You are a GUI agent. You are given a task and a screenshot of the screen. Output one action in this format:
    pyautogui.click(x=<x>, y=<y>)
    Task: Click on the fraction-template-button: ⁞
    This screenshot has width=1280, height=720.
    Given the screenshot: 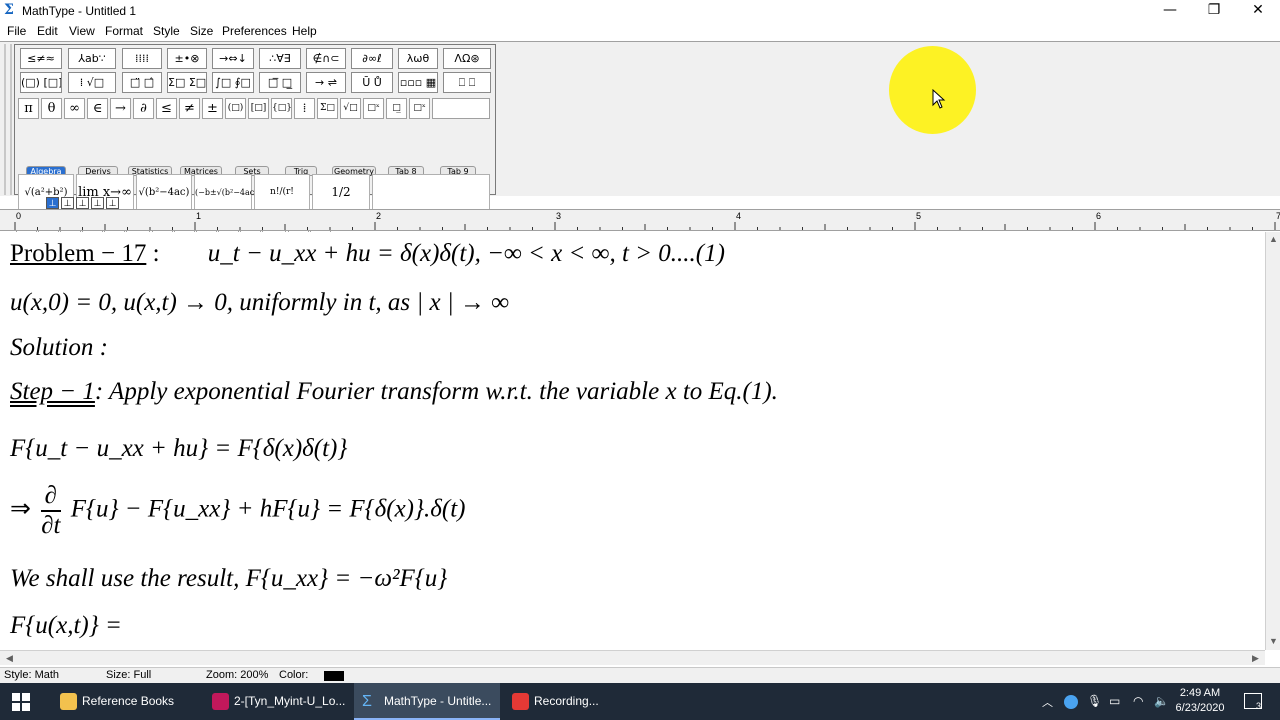 What is the action you would take?
    pyautogui.click(x=304, y=108)
    